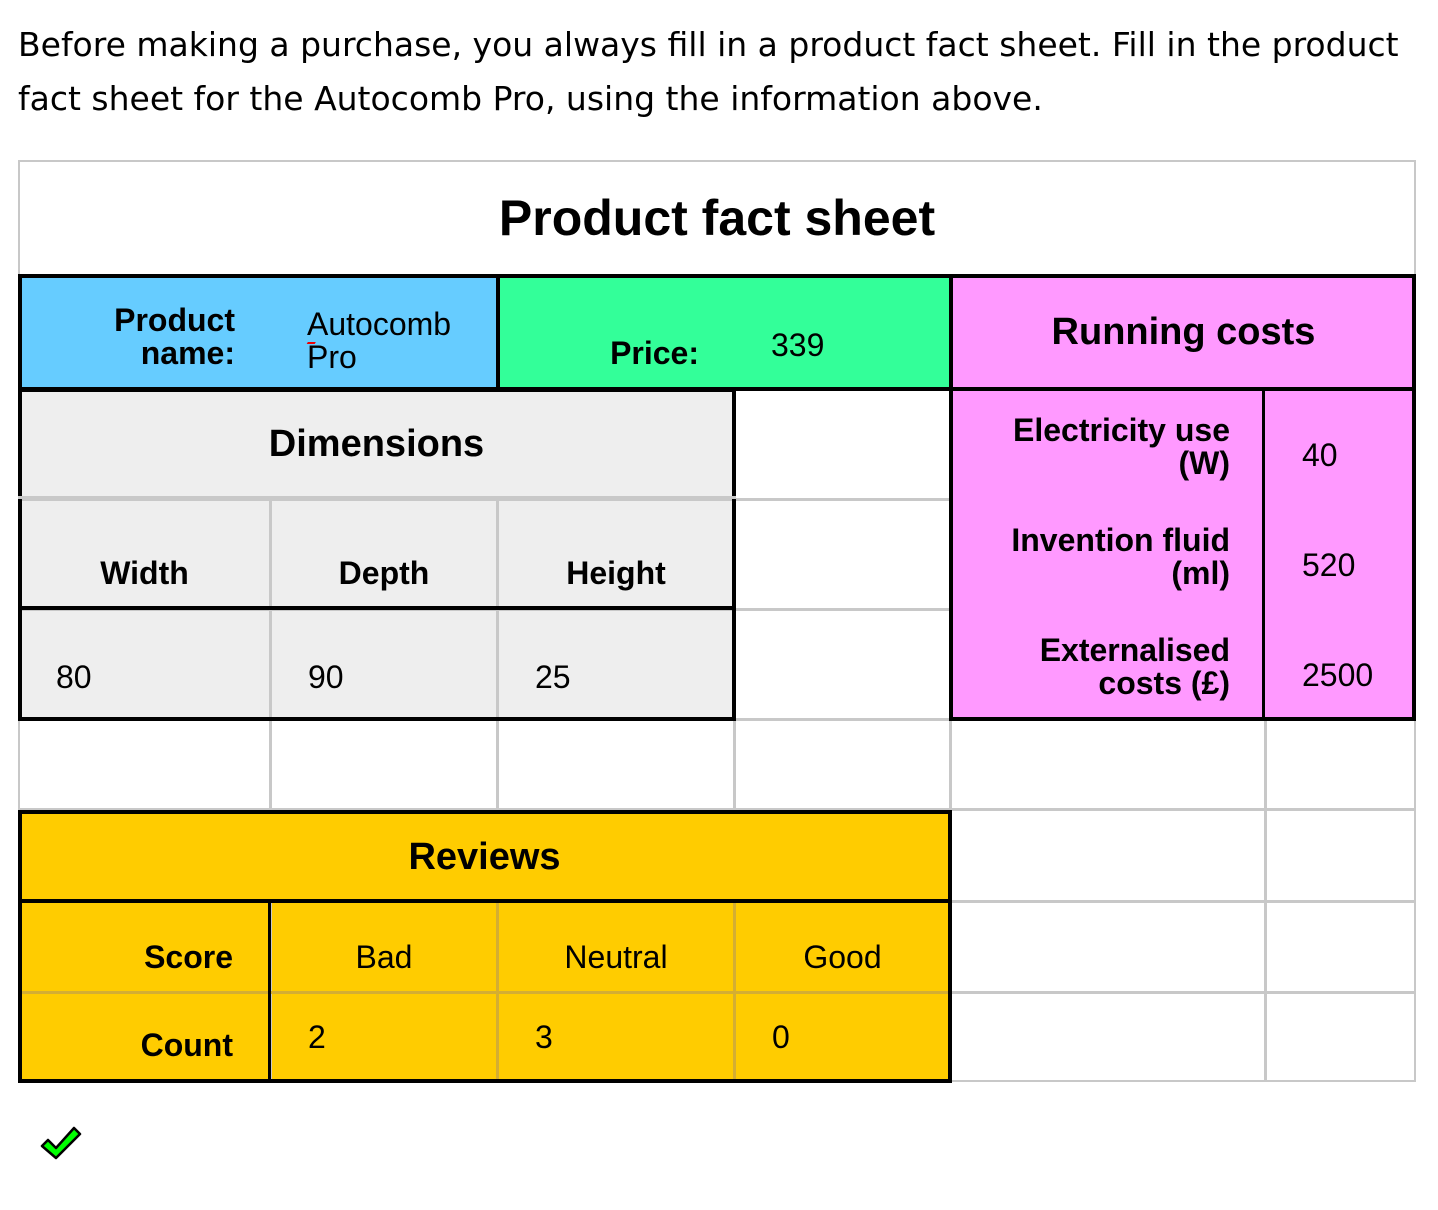 The width and height of the screenshot is (1438, 1210). What do you see at coordinates (376, 444) in the screenshot?
I see `dimensions-header: Dimensions` at bounding box center [376, 444].